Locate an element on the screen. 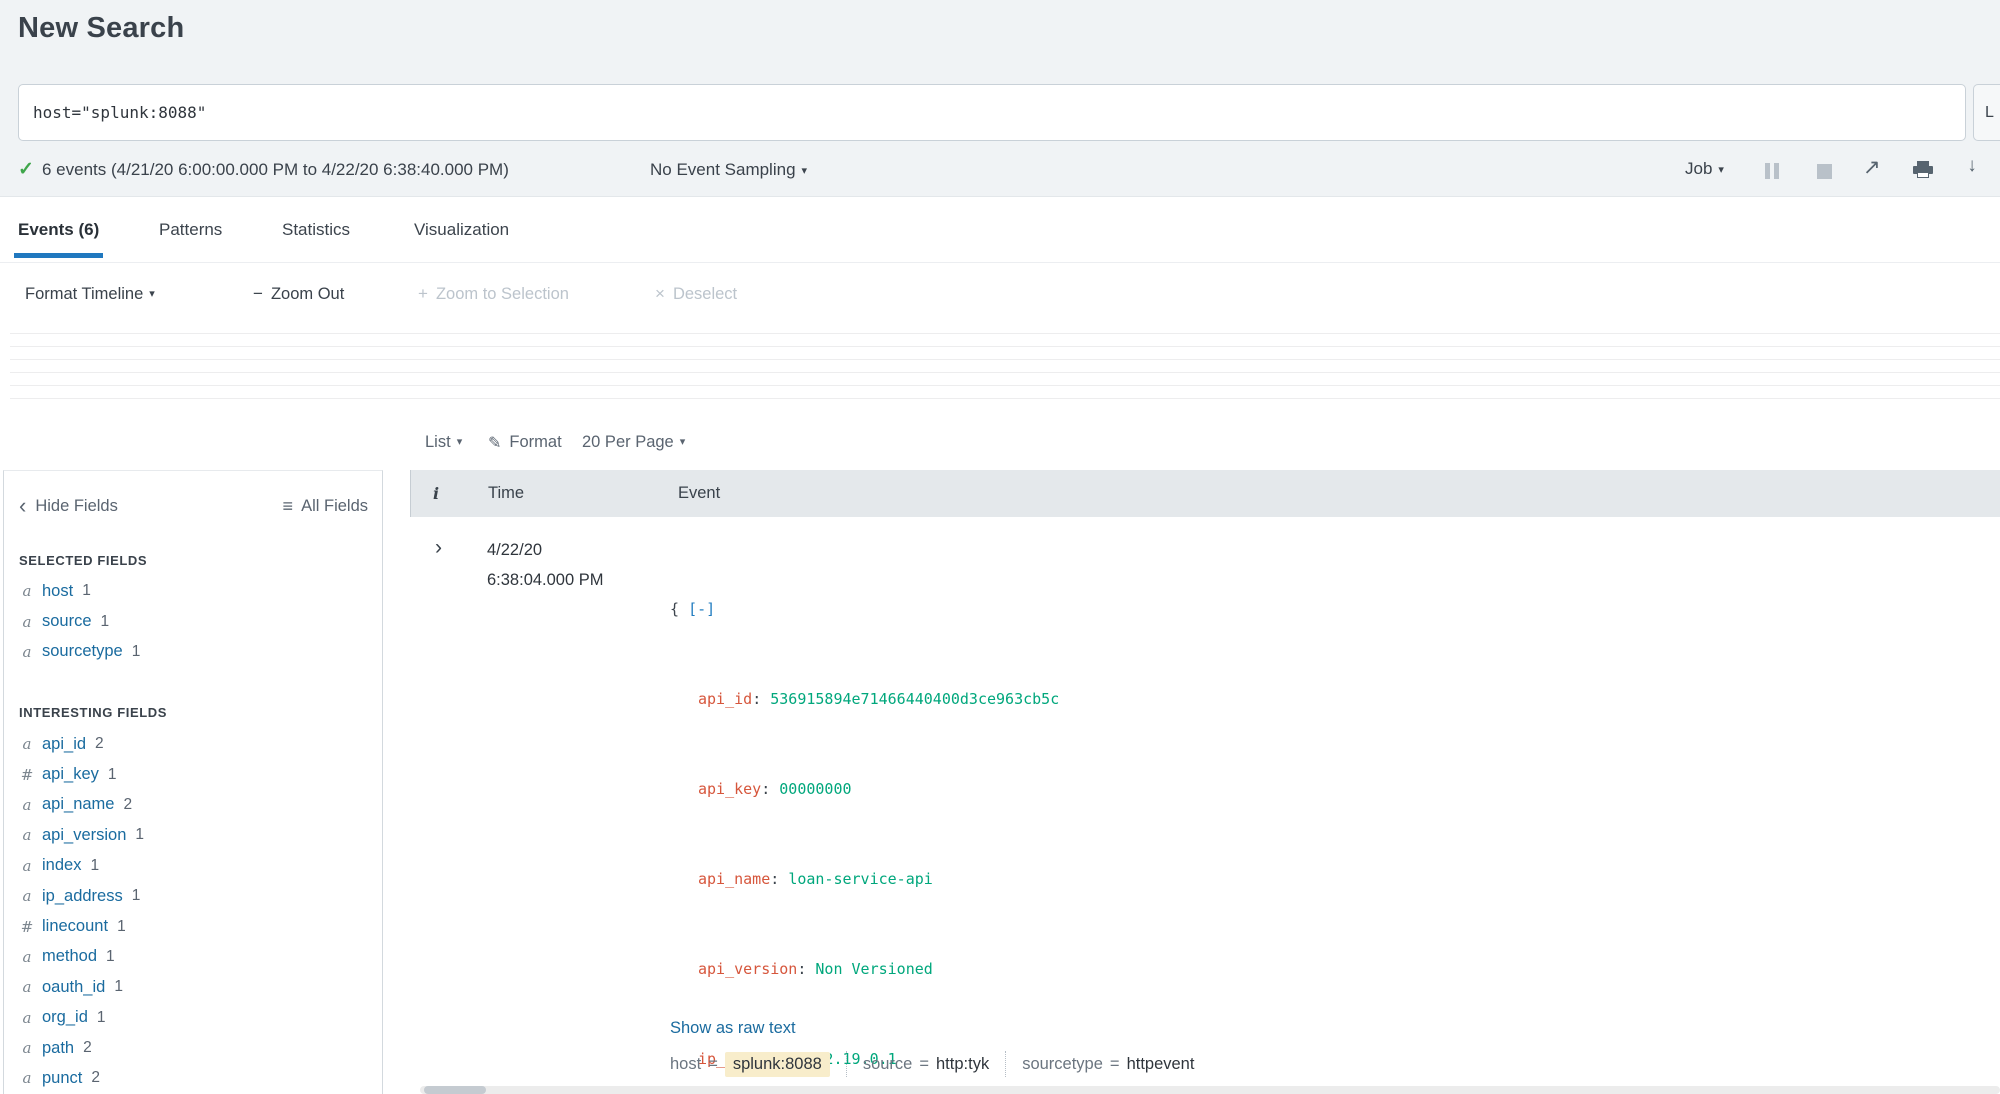 This screenshot has width=2000, height=1094. meta-sourcetype-label: sourcetype is located at coordinates (1062, 1063).